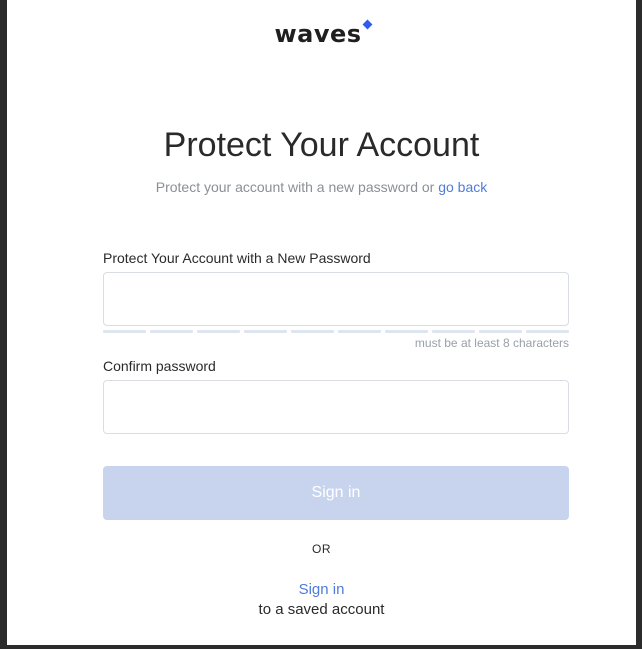 The image size is (642, 649). I want to click on new-password-label: Protect Your Account with a New Password, so click(237, 258).